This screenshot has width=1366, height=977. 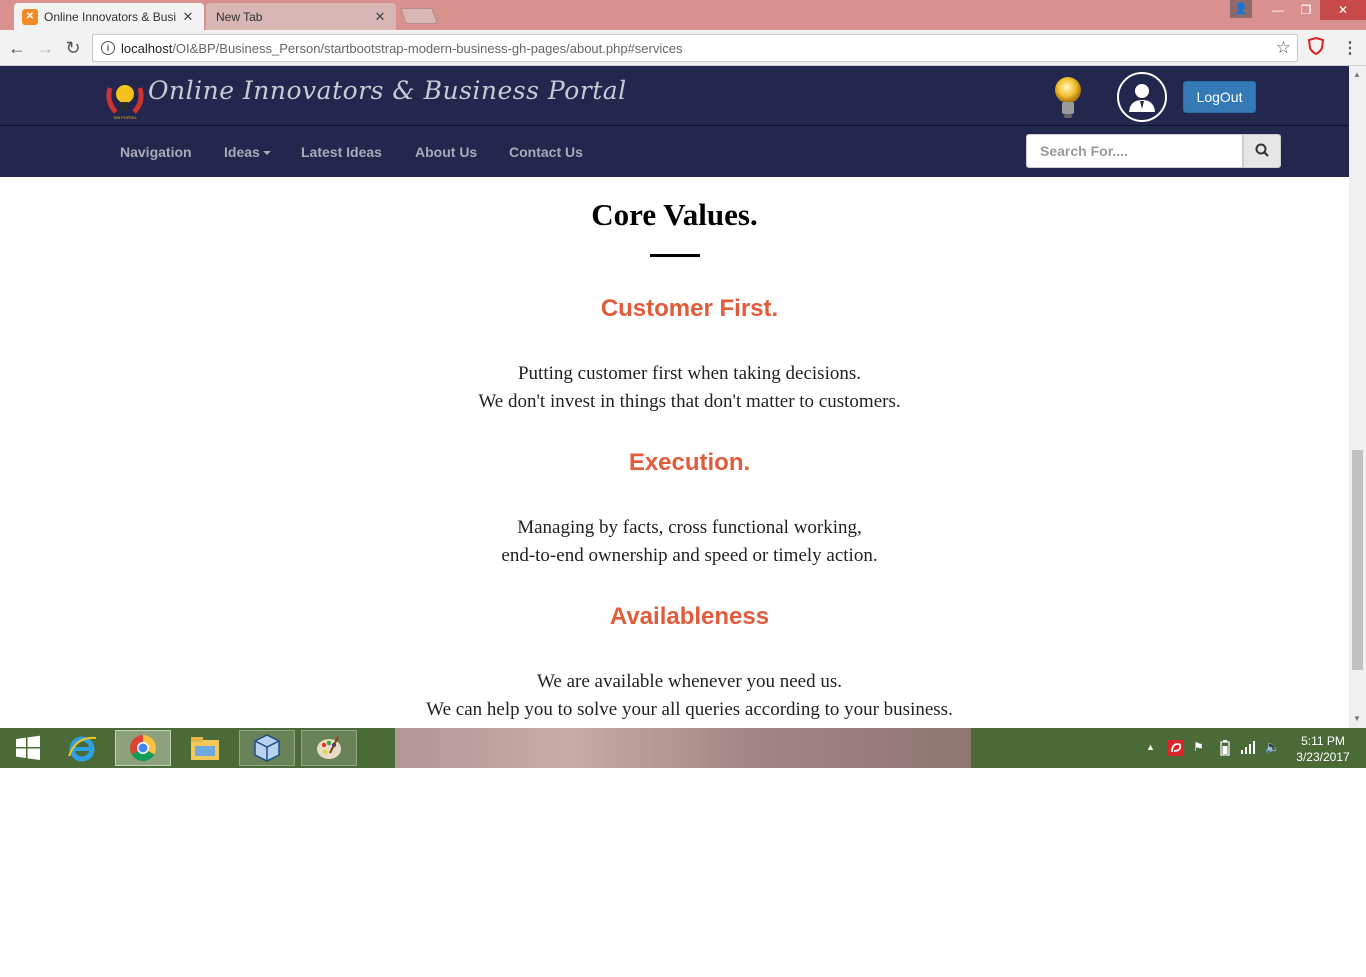 I want to click on taskbar-clock: 5:11 PM 3/23/2017, so click(x=1323, y=749).